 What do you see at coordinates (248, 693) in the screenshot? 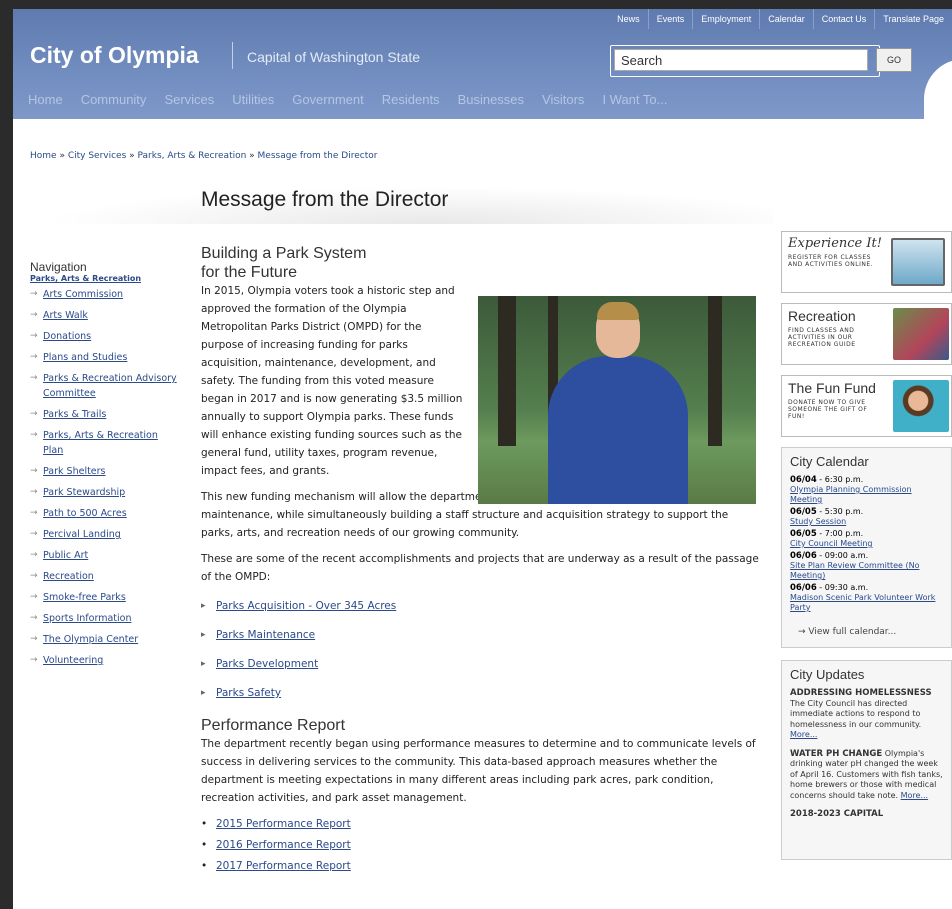
I see `link-parks-safety: Parks Safety` at bounding box center [248, 693].